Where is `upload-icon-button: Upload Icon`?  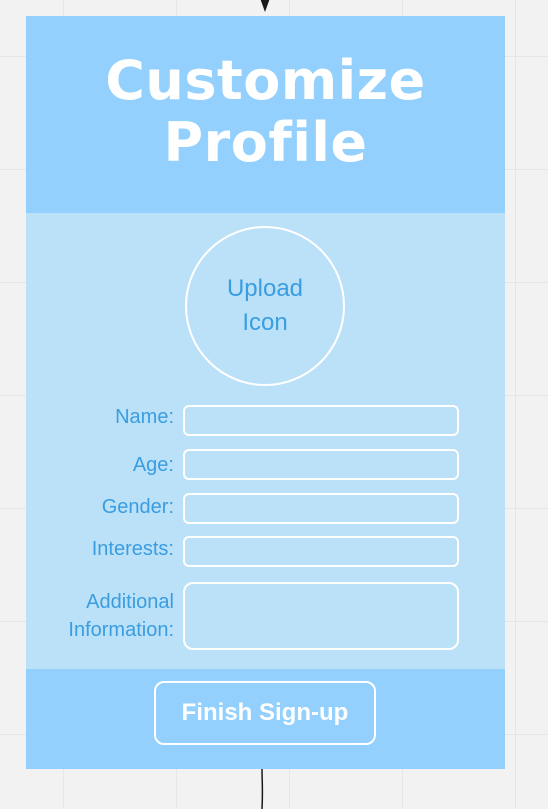
upload-icon-button: Upload Icon is located at coordinates (265, 306).